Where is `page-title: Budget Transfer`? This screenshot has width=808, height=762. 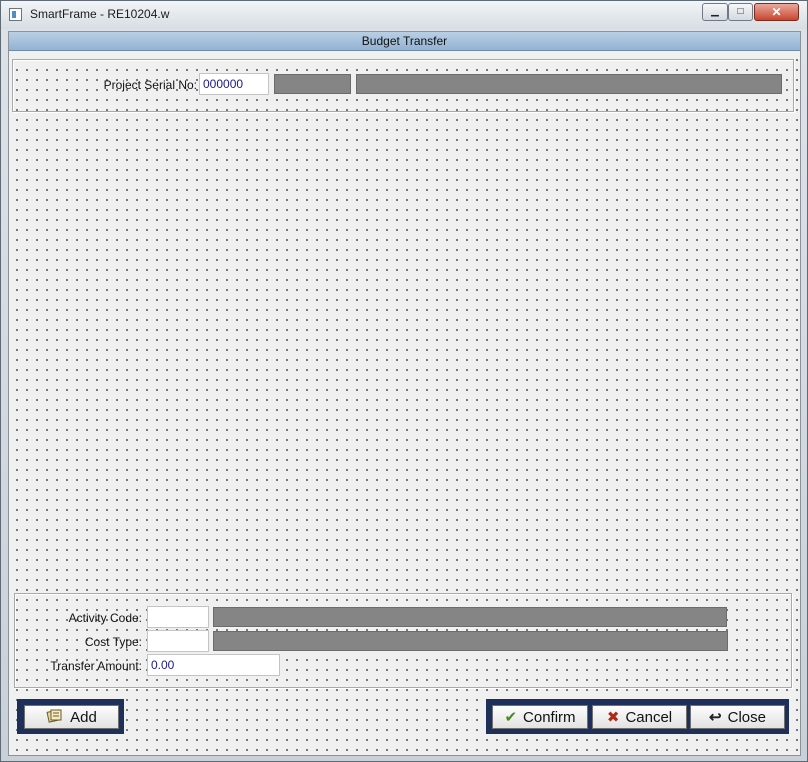 page-title: Budget Transfer is located at coordinates (404, 41).